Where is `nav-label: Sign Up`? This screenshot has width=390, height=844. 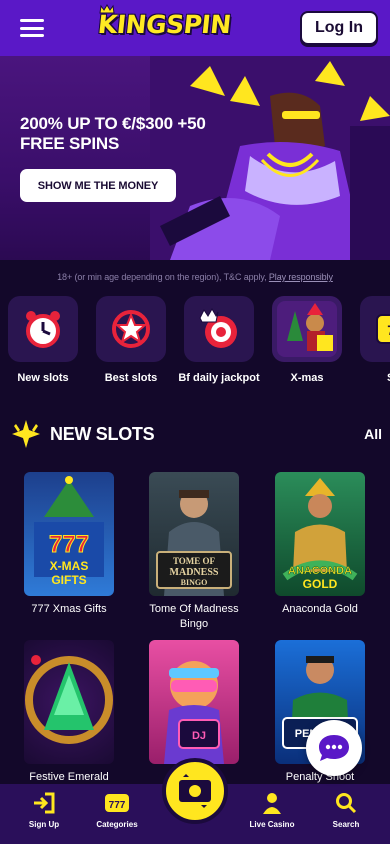
nav-label: Sign Up is located at coordinates (44, 824).